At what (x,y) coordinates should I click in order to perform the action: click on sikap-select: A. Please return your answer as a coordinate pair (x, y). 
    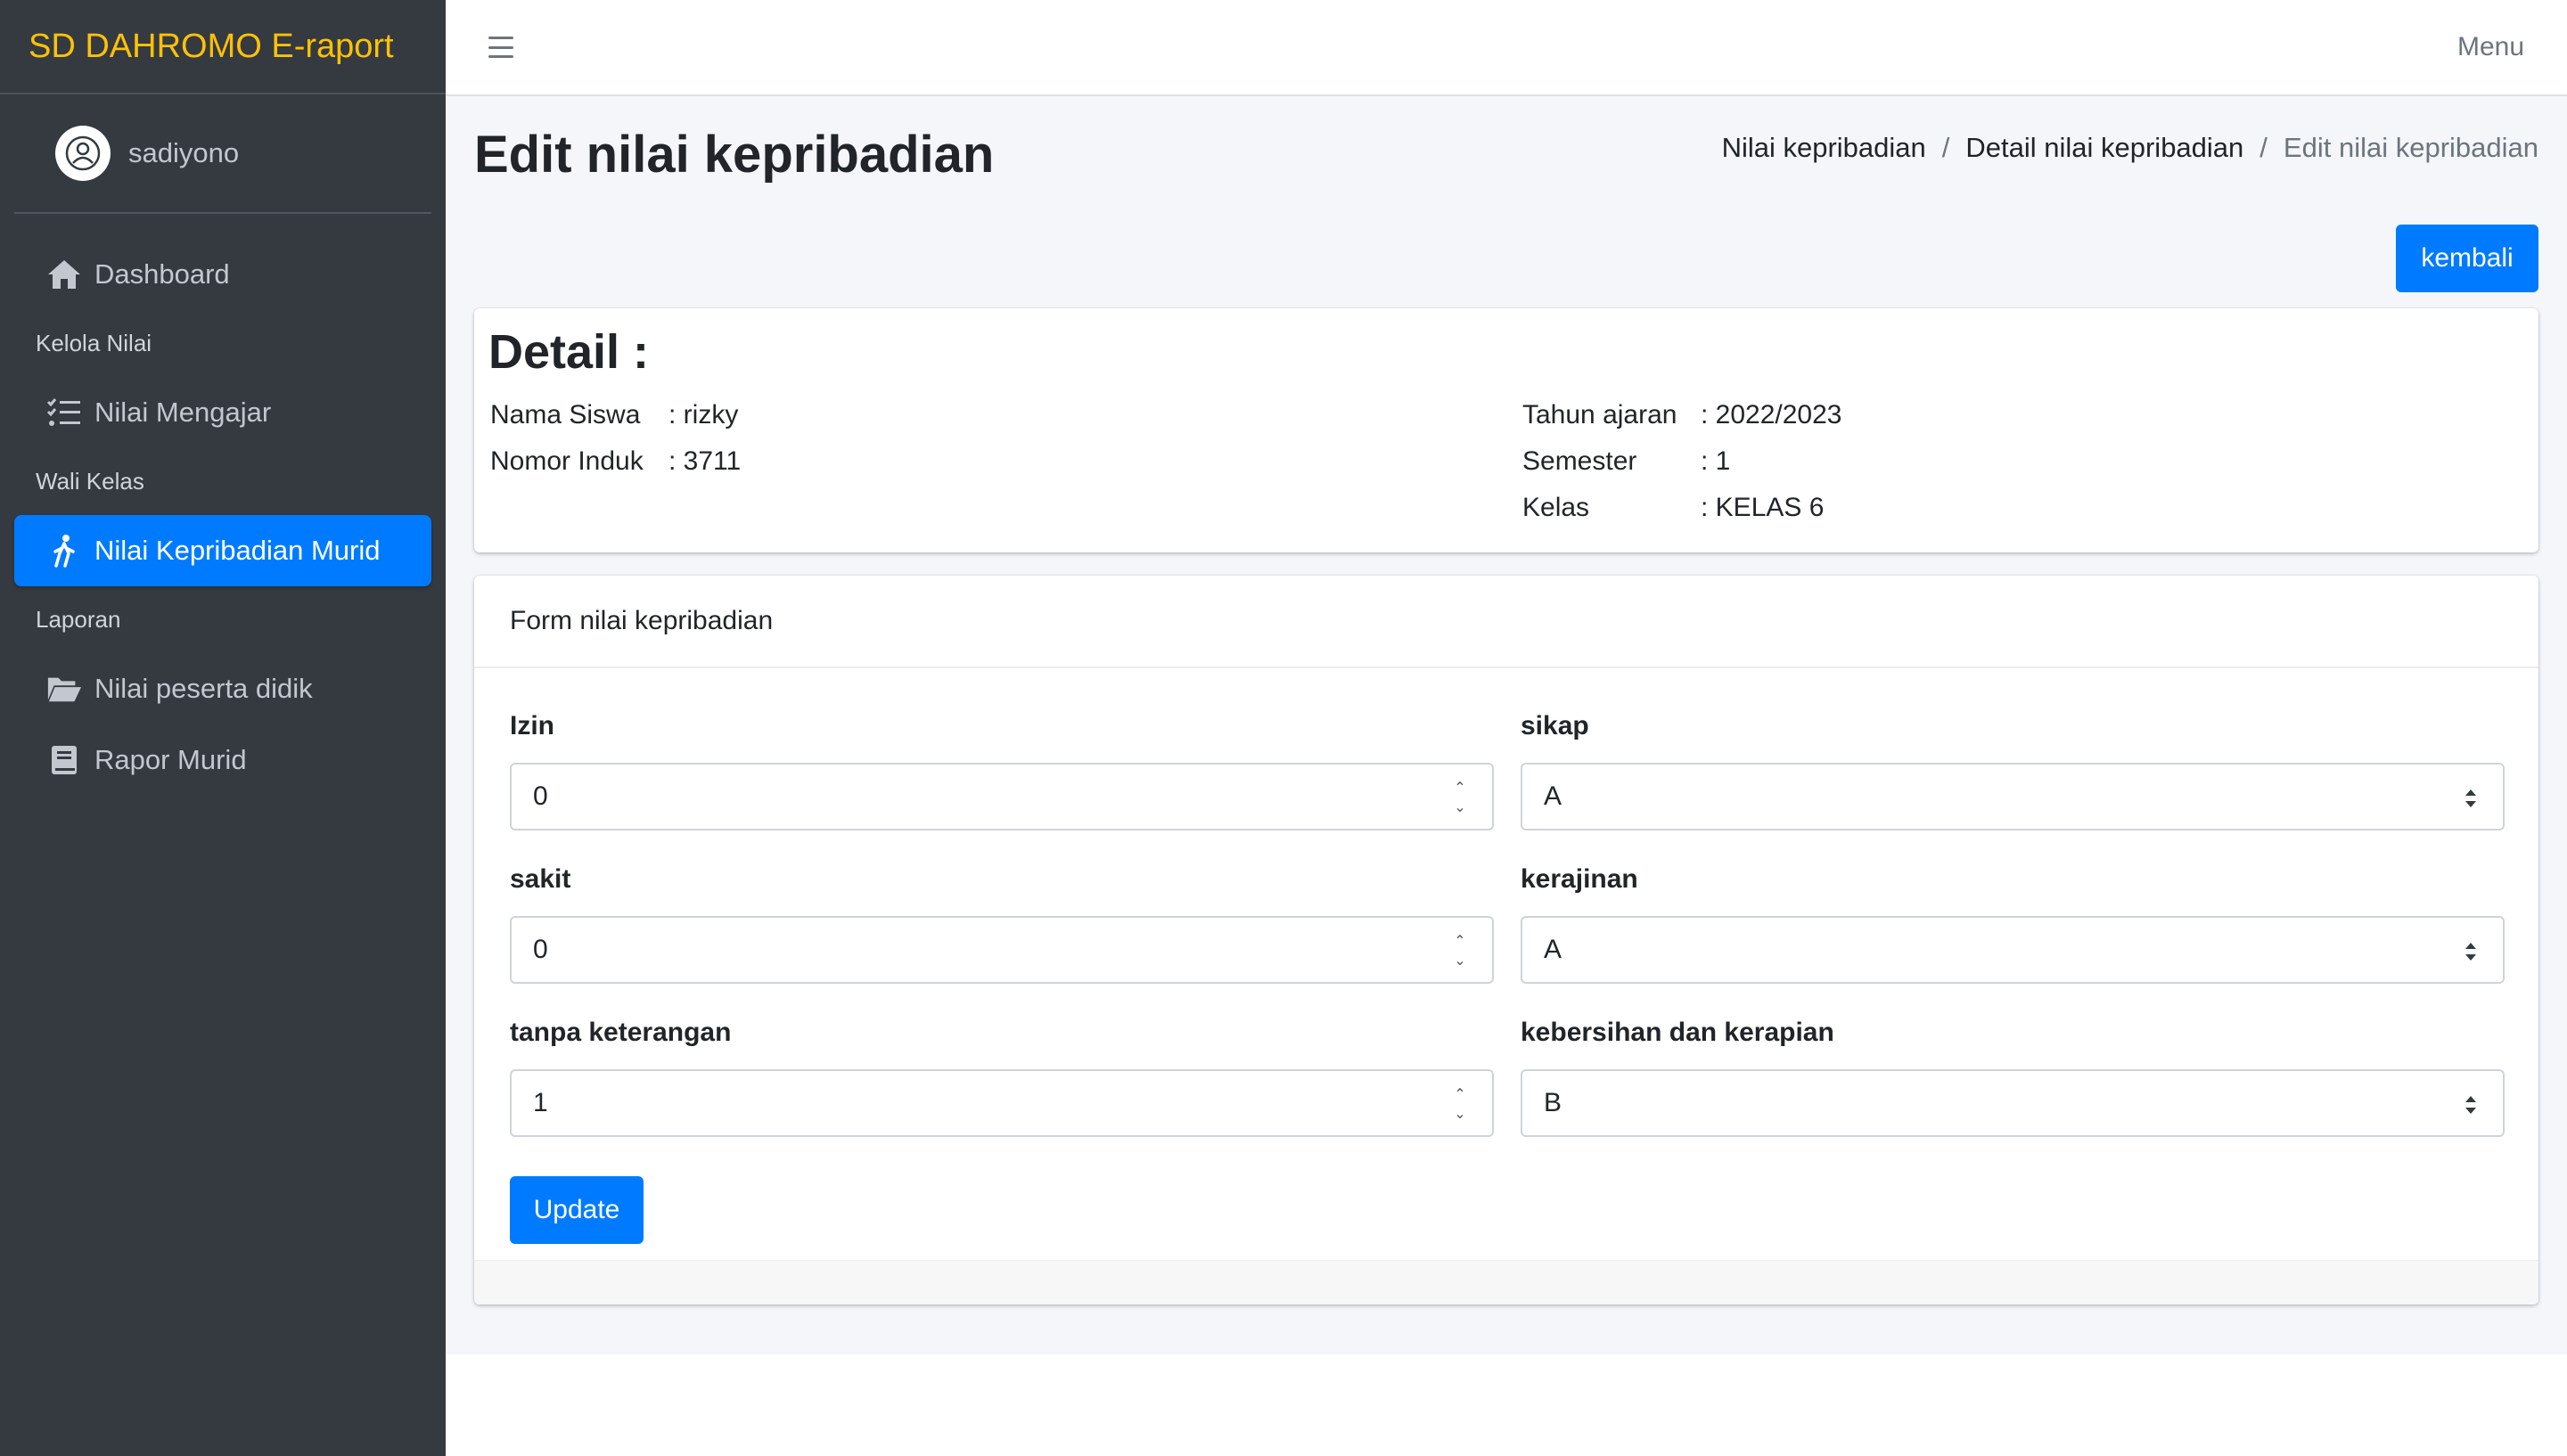
    Looking at the image, I should click on (2013, 796).